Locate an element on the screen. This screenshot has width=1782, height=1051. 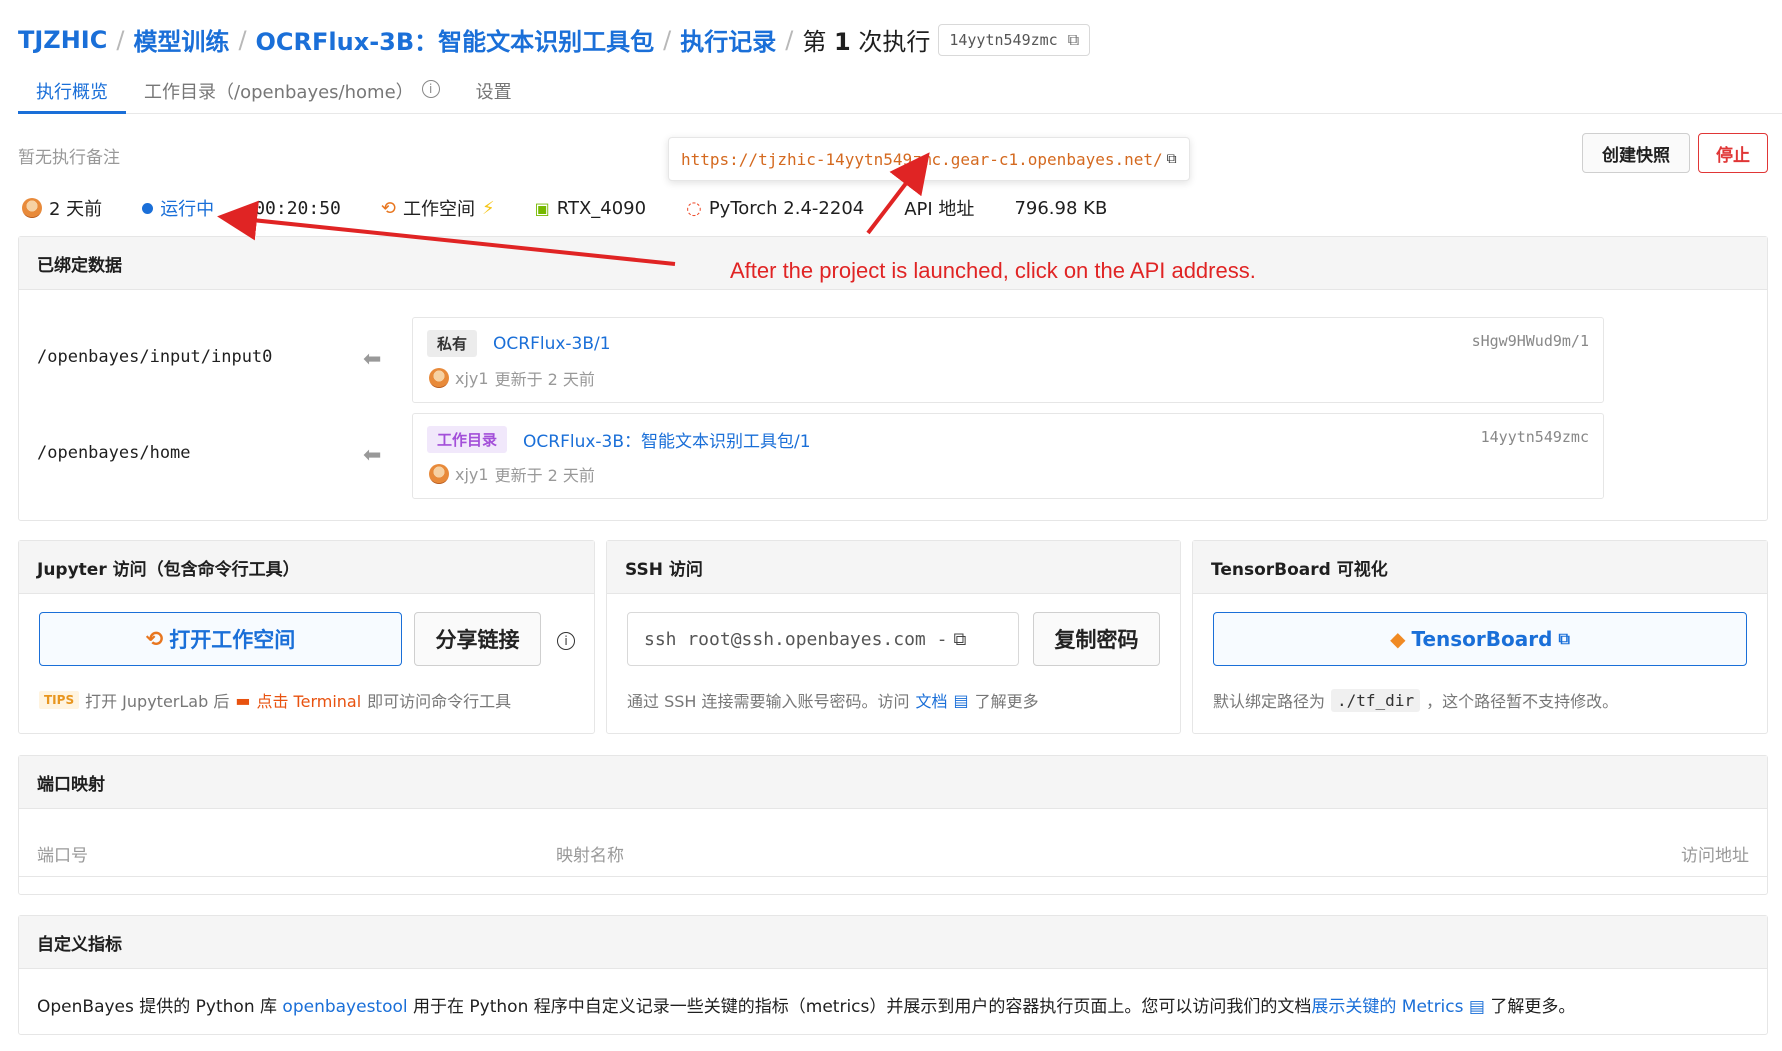
dataset-link: OCRFlux-3B/1 is located at coordinates (552, 344).